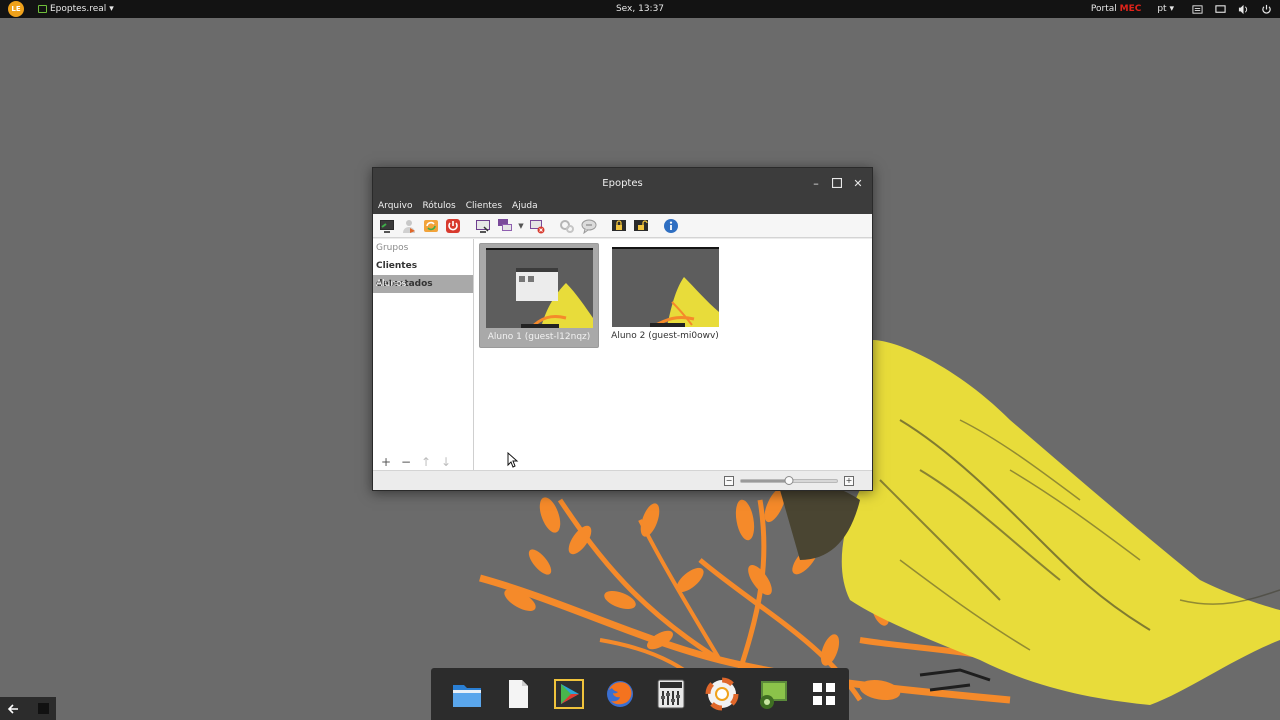 The image size is (1280, 720). I want to click on app-menu-label: Epoptes.real, so click(78, 9).